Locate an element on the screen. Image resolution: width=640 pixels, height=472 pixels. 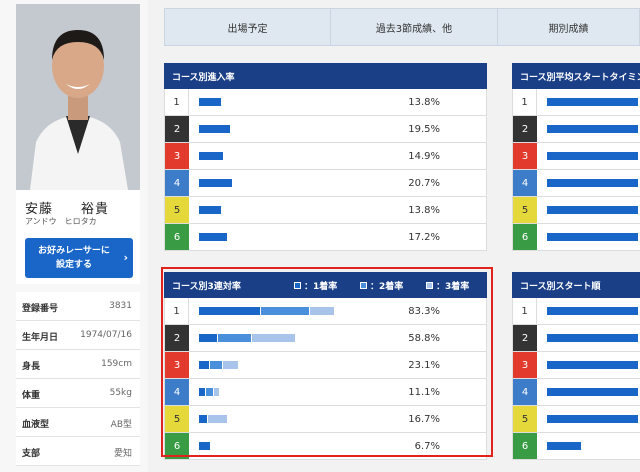
racer-photo-image is located at coordinates (78, 97).